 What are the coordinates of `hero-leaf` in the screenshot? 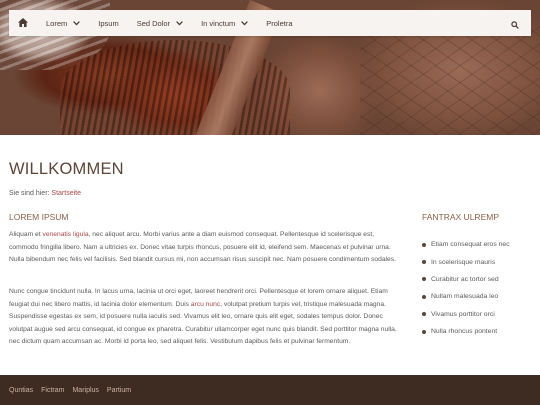 It's located at (450, 77).